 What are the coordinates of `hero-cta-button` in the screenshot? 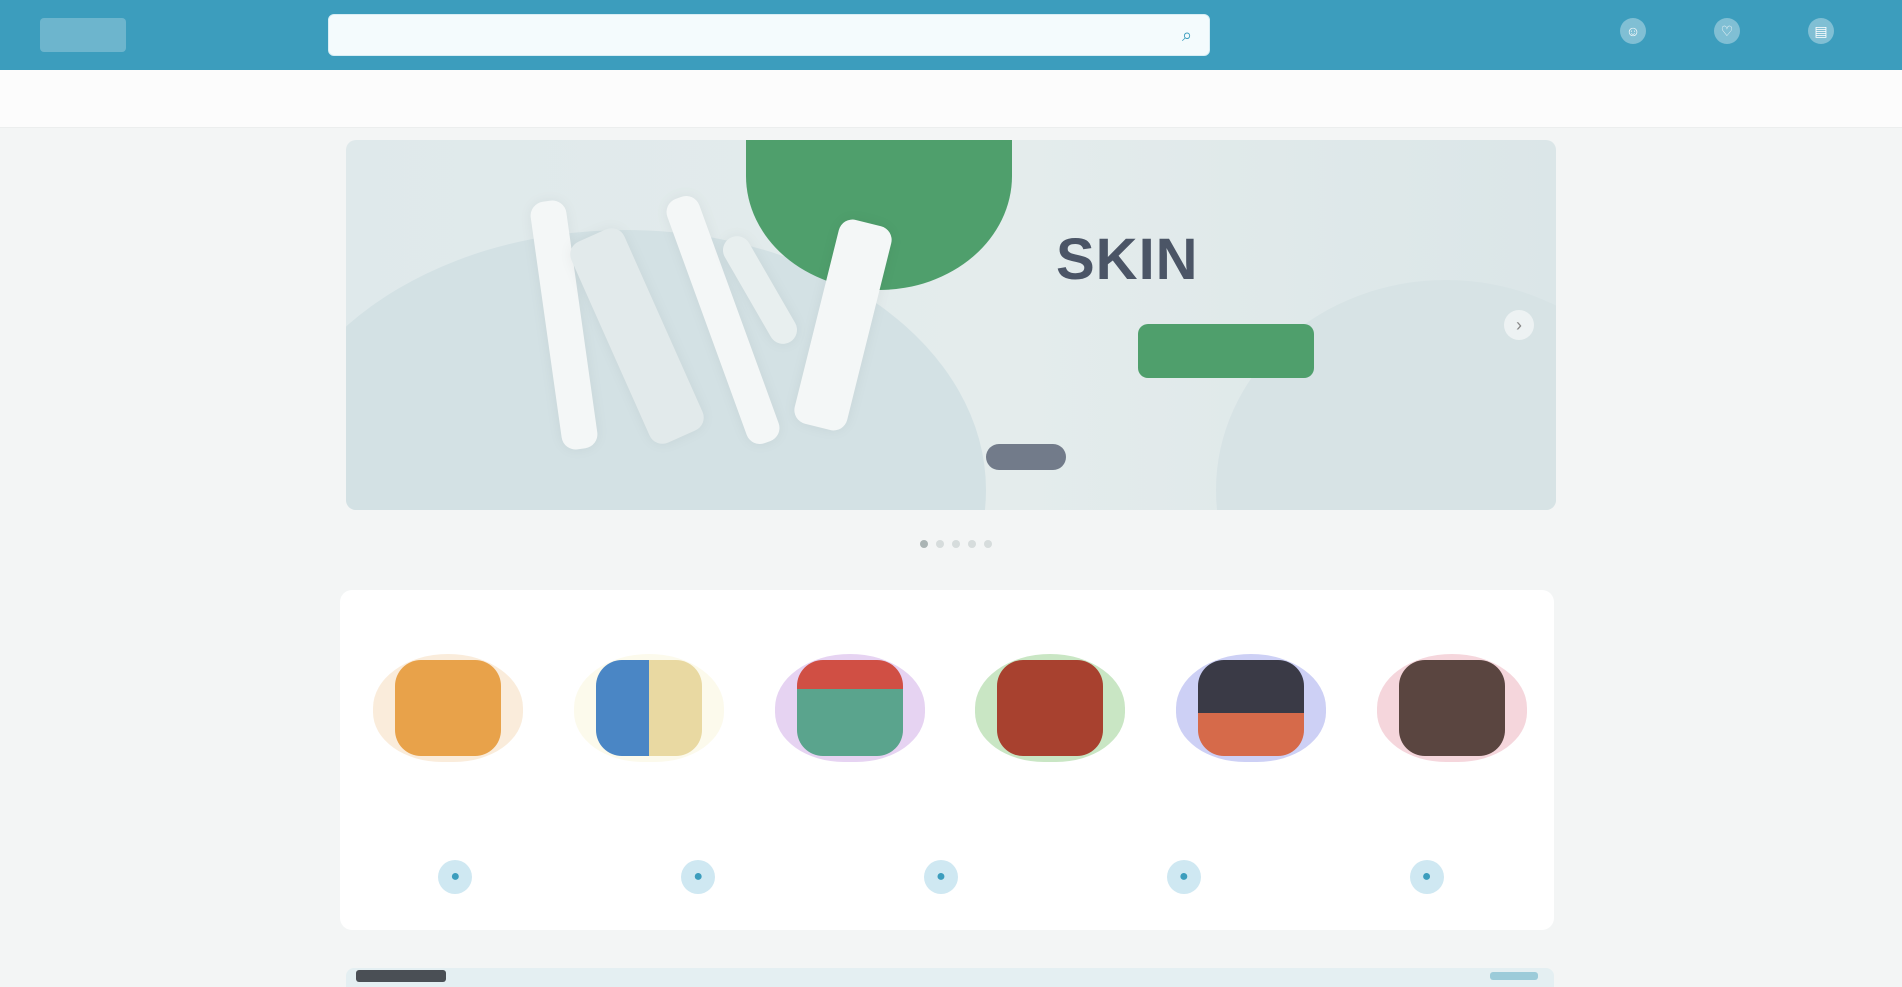 It's located at (1226, 351).